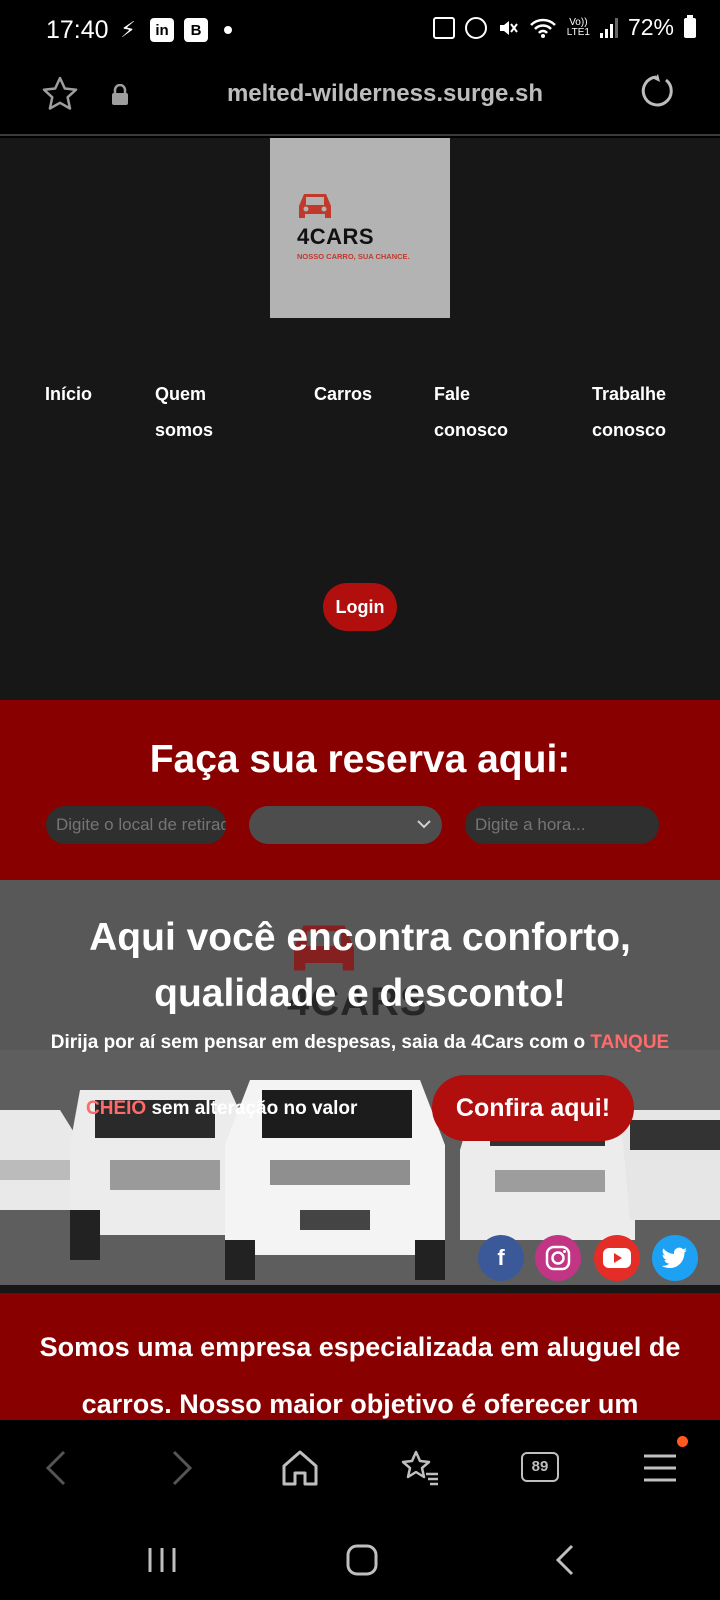  I want to click on wifi-icon, so click(542, 28).